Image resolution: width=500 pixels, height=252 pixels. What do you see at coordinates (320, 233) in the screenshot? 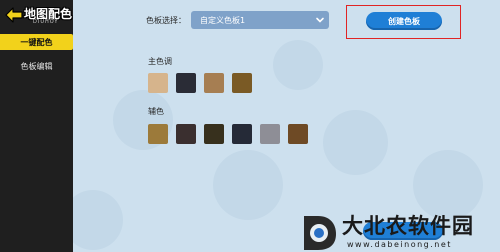
I see `watermark-logo-icon` at bounding box center [320, 233].